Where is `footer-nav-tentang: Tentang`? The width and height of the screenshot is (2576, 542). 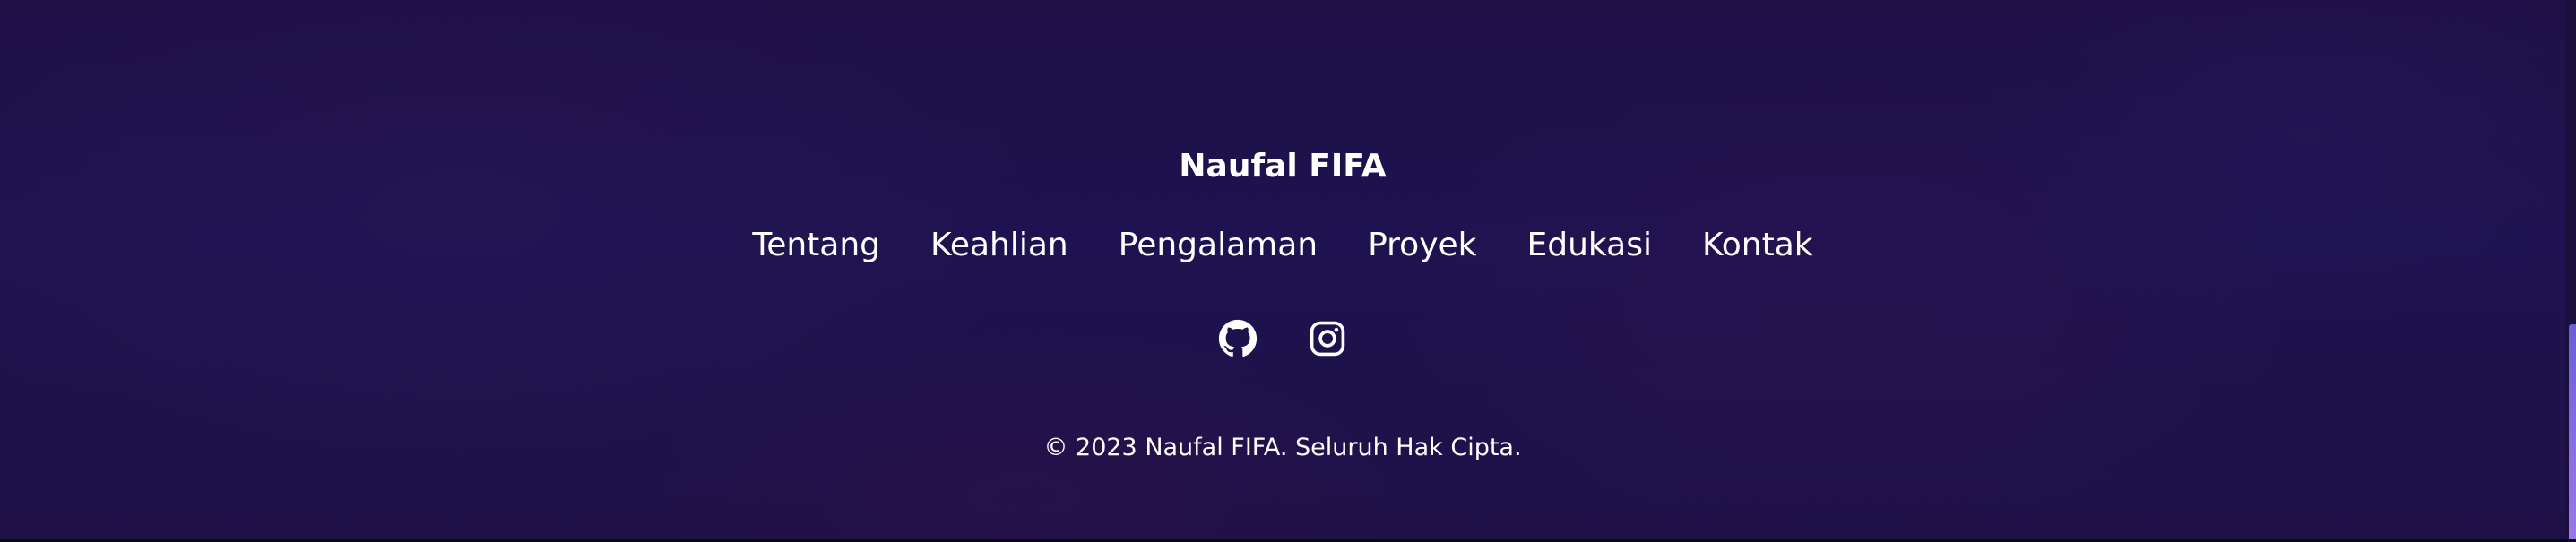
footer-nav-tentang: Tentang is located at coordinates (816, 245).